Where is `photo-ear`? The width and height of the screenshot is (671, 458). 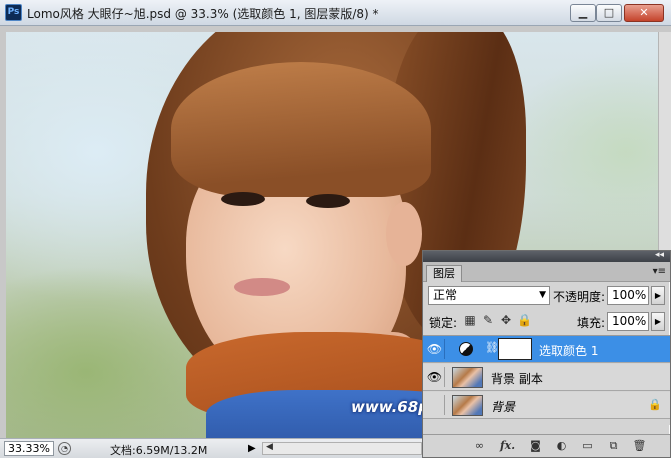
photo-ear is located at coordinates (404, 234).